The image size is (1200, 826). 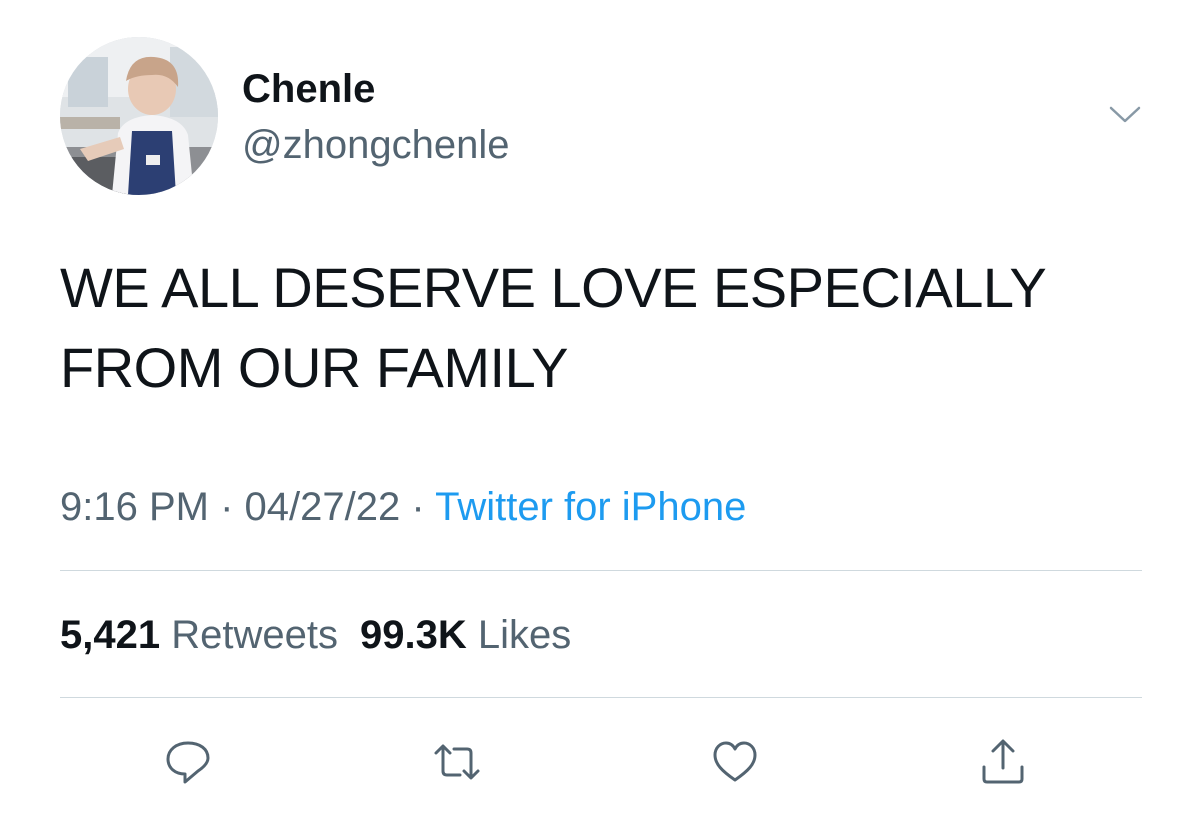 I want to click on heart-icon, so click(x=735, y=761).